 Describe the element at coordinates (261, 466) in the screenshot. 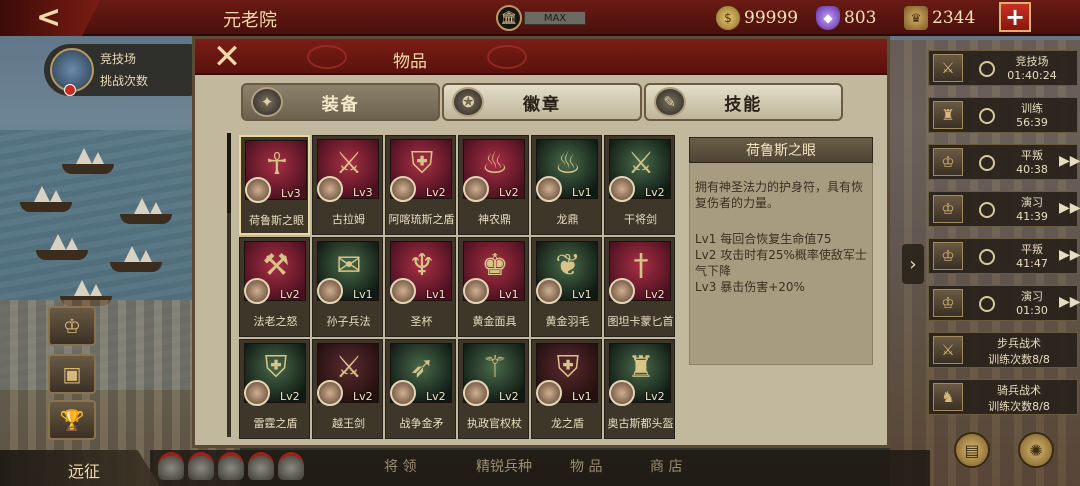

I see `helmet-icon` at that location.